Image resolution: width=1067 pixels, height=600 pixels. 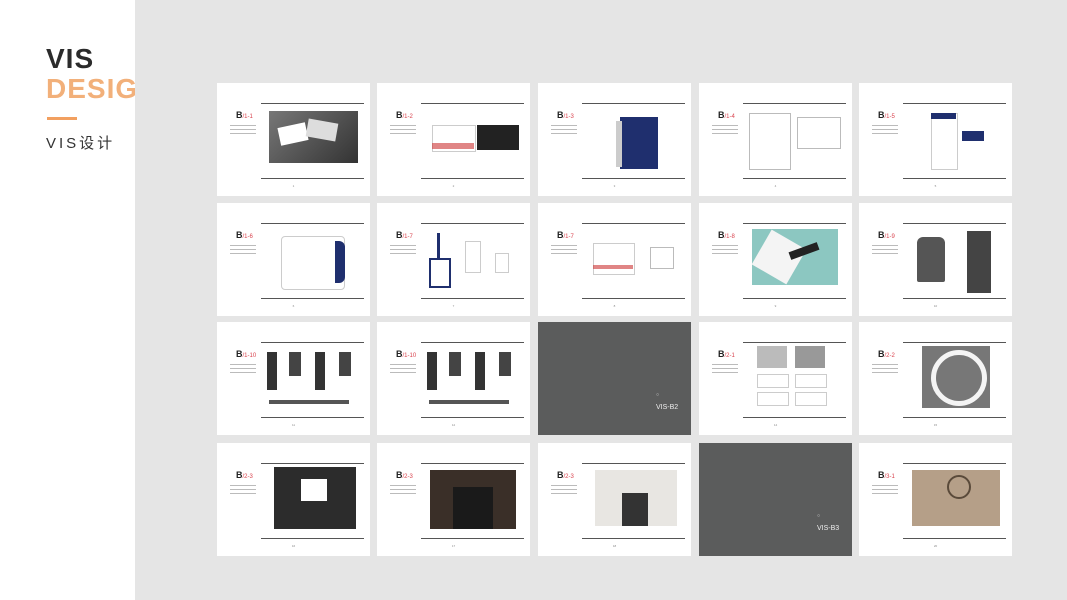 What do you see at coordinates (775, 425) in the screenshot?
I see `page-number: 14` at bounding box center [775, 425].